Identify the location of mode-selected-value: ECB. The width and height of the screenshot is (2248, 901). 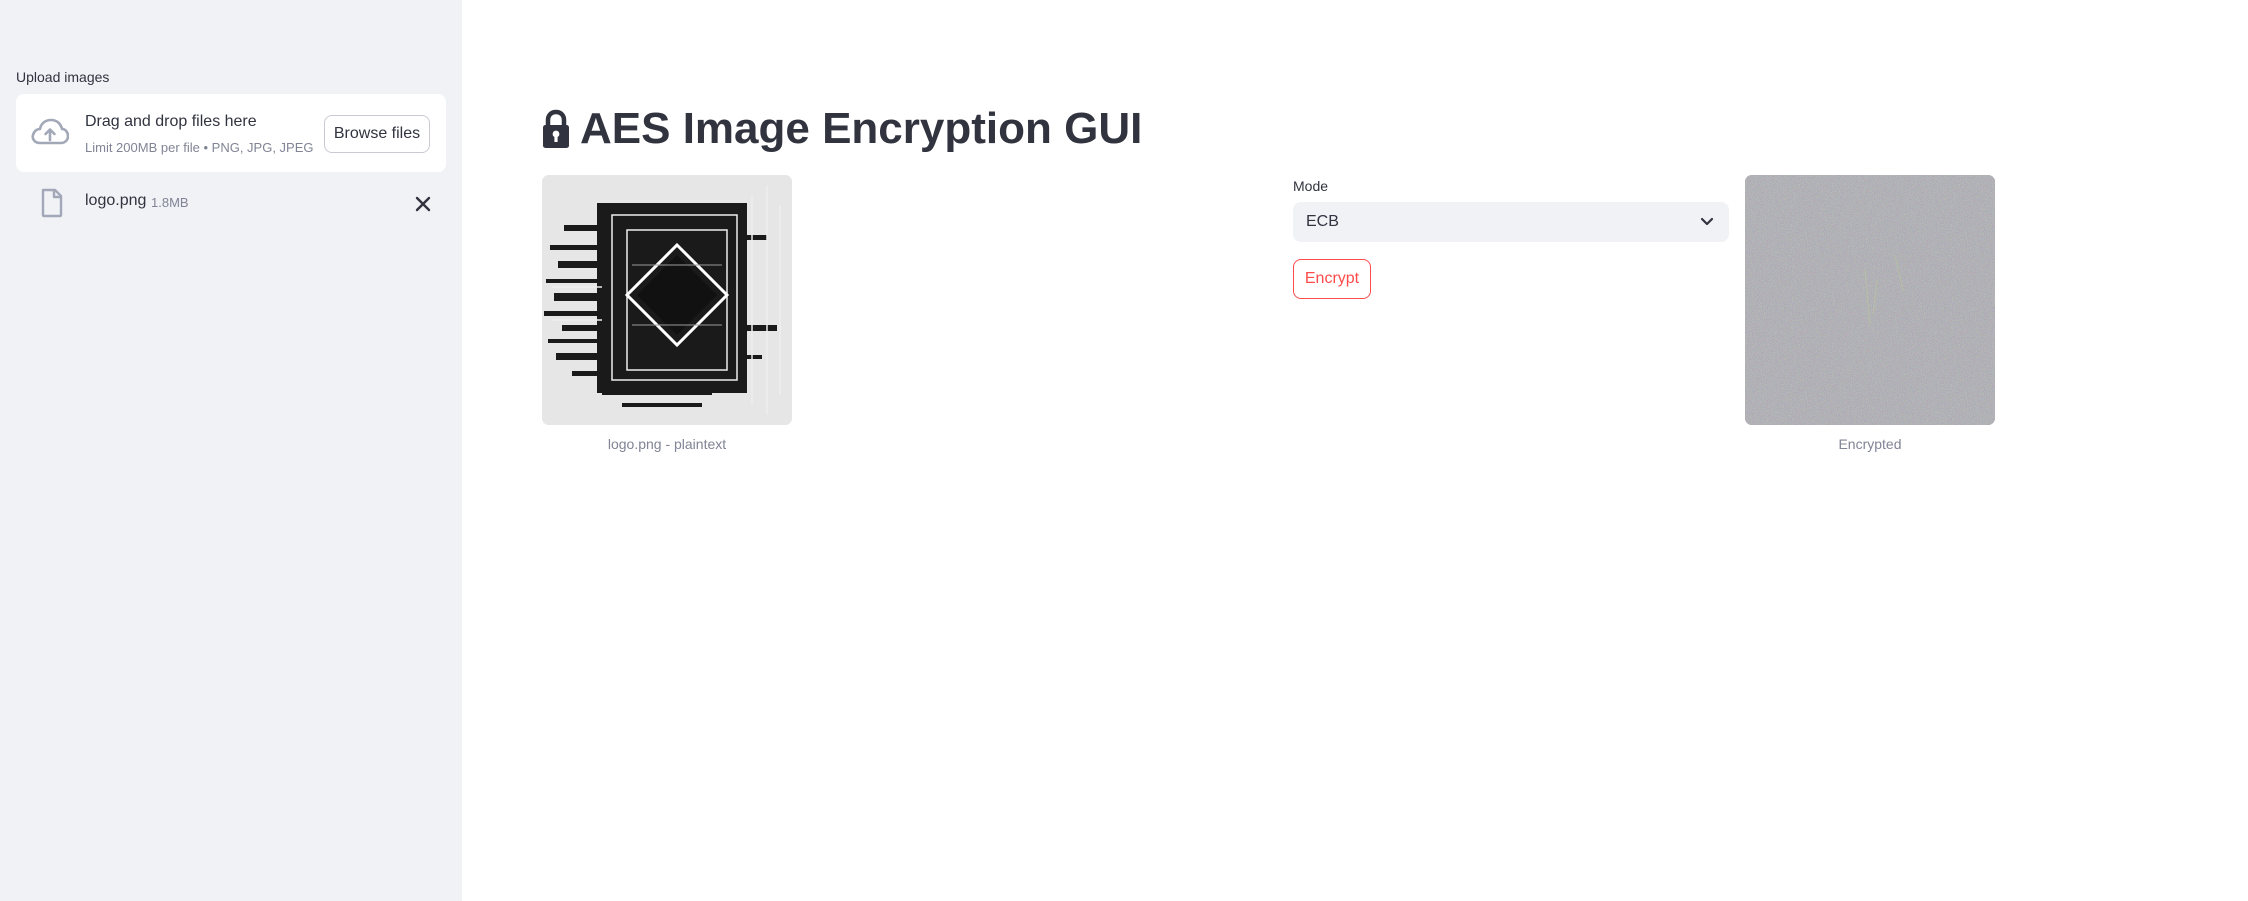
(1322, 221).